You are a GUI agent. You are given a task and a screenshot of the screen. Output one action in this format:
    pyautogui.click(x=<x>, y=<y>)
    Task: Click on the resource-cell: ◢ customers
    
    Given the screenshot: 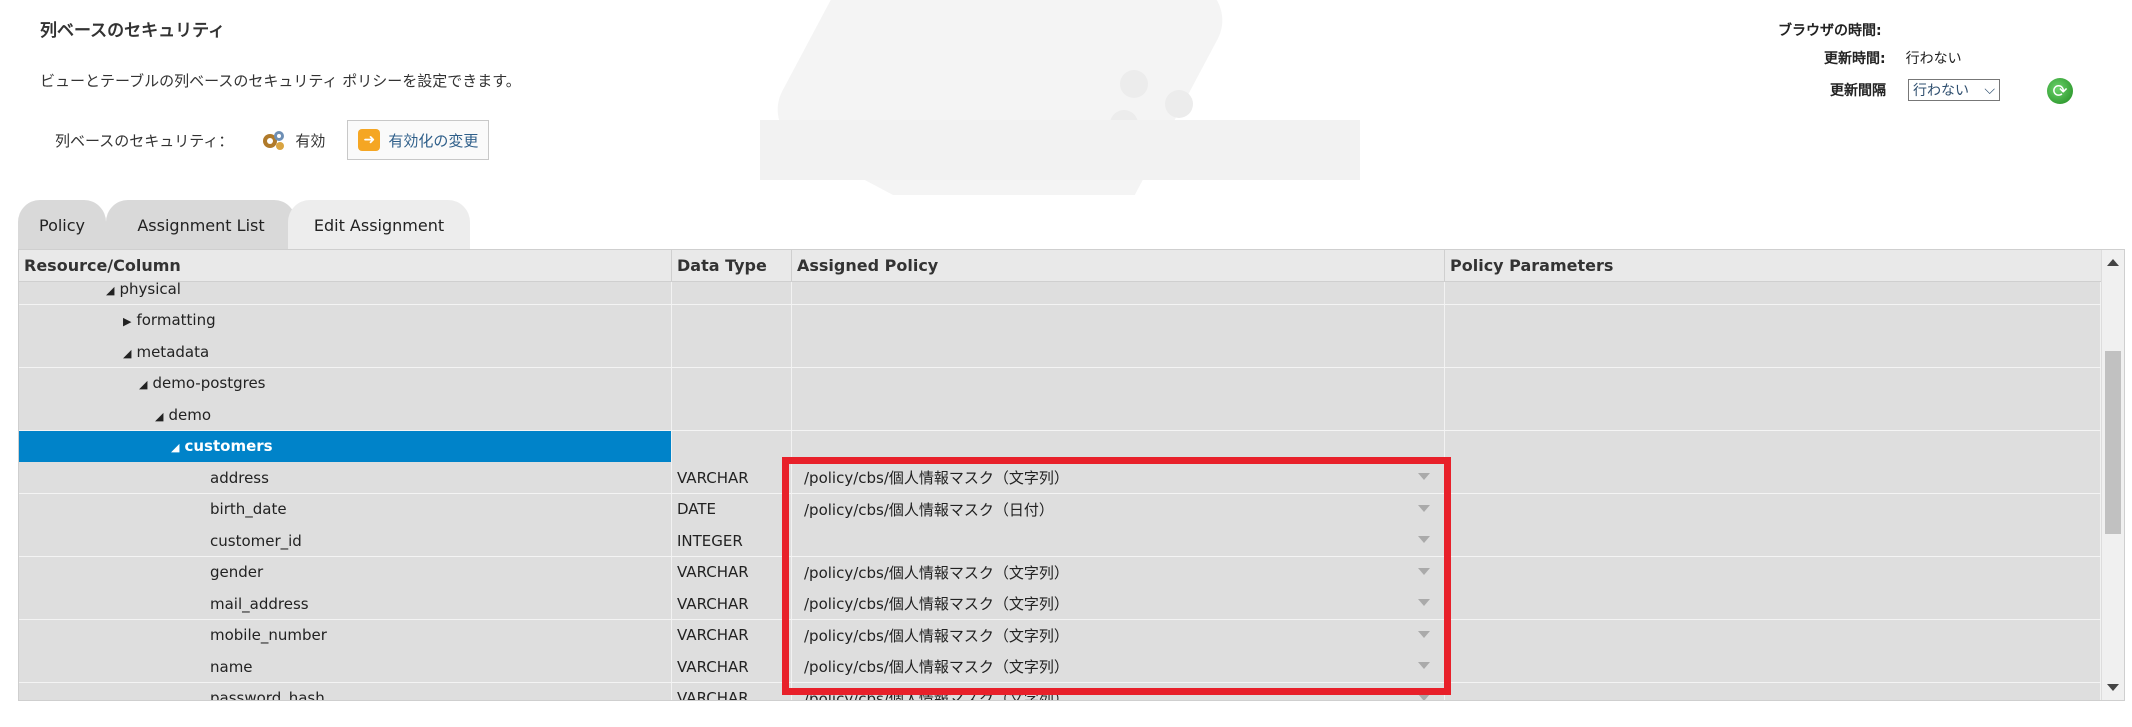 What is the action you would take?
    pyautogui.click(x=345, y=446)
    